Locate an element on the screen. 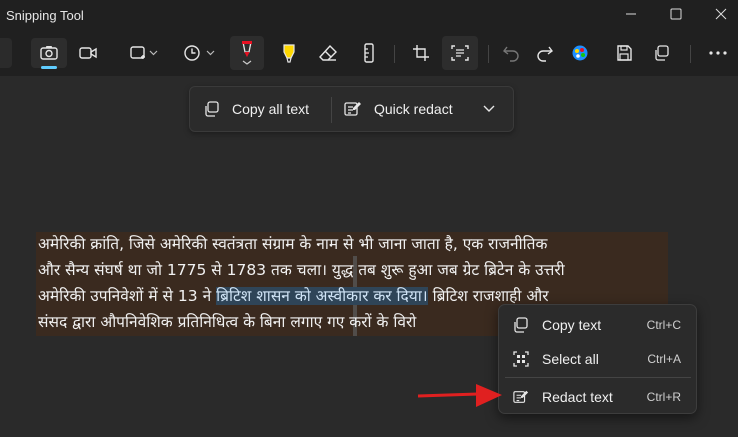 The height and width of the screenshot is (437, 738). ruler-icon is located at coordinates (369, 53).